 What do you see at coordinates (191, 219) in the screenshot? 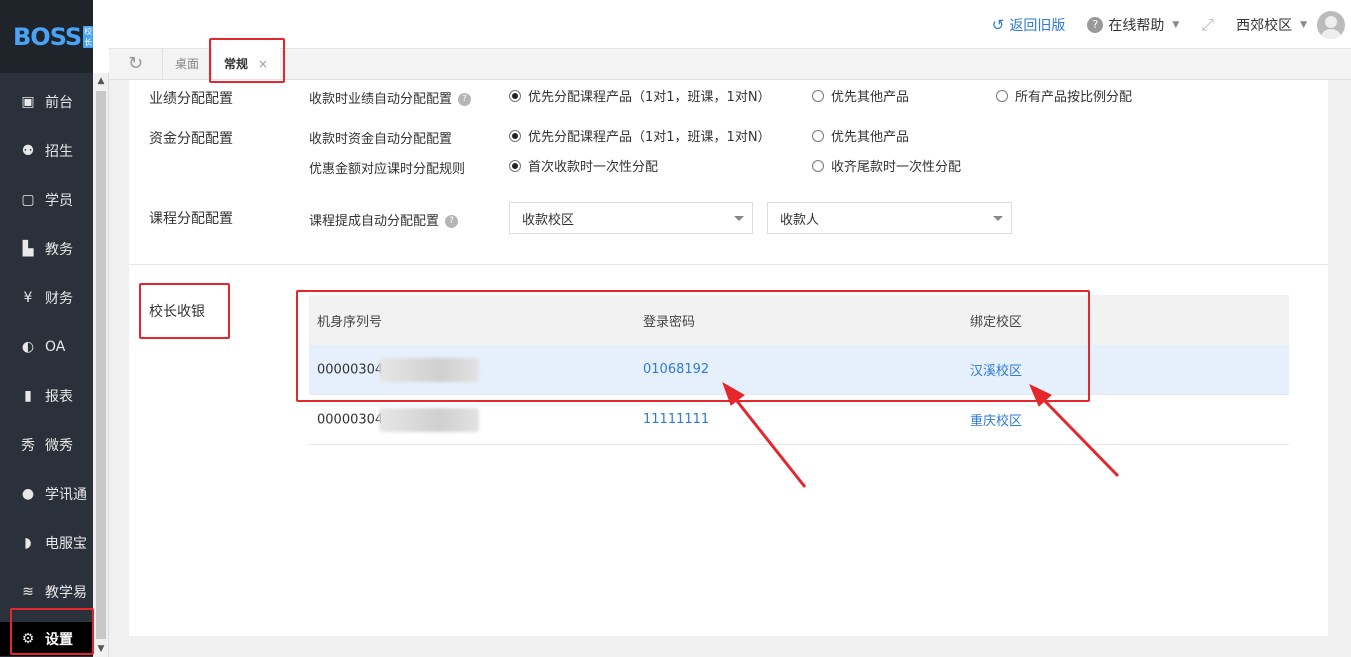
I see `course-config-label: 课程分配配置` at bounding box center [191, 219].